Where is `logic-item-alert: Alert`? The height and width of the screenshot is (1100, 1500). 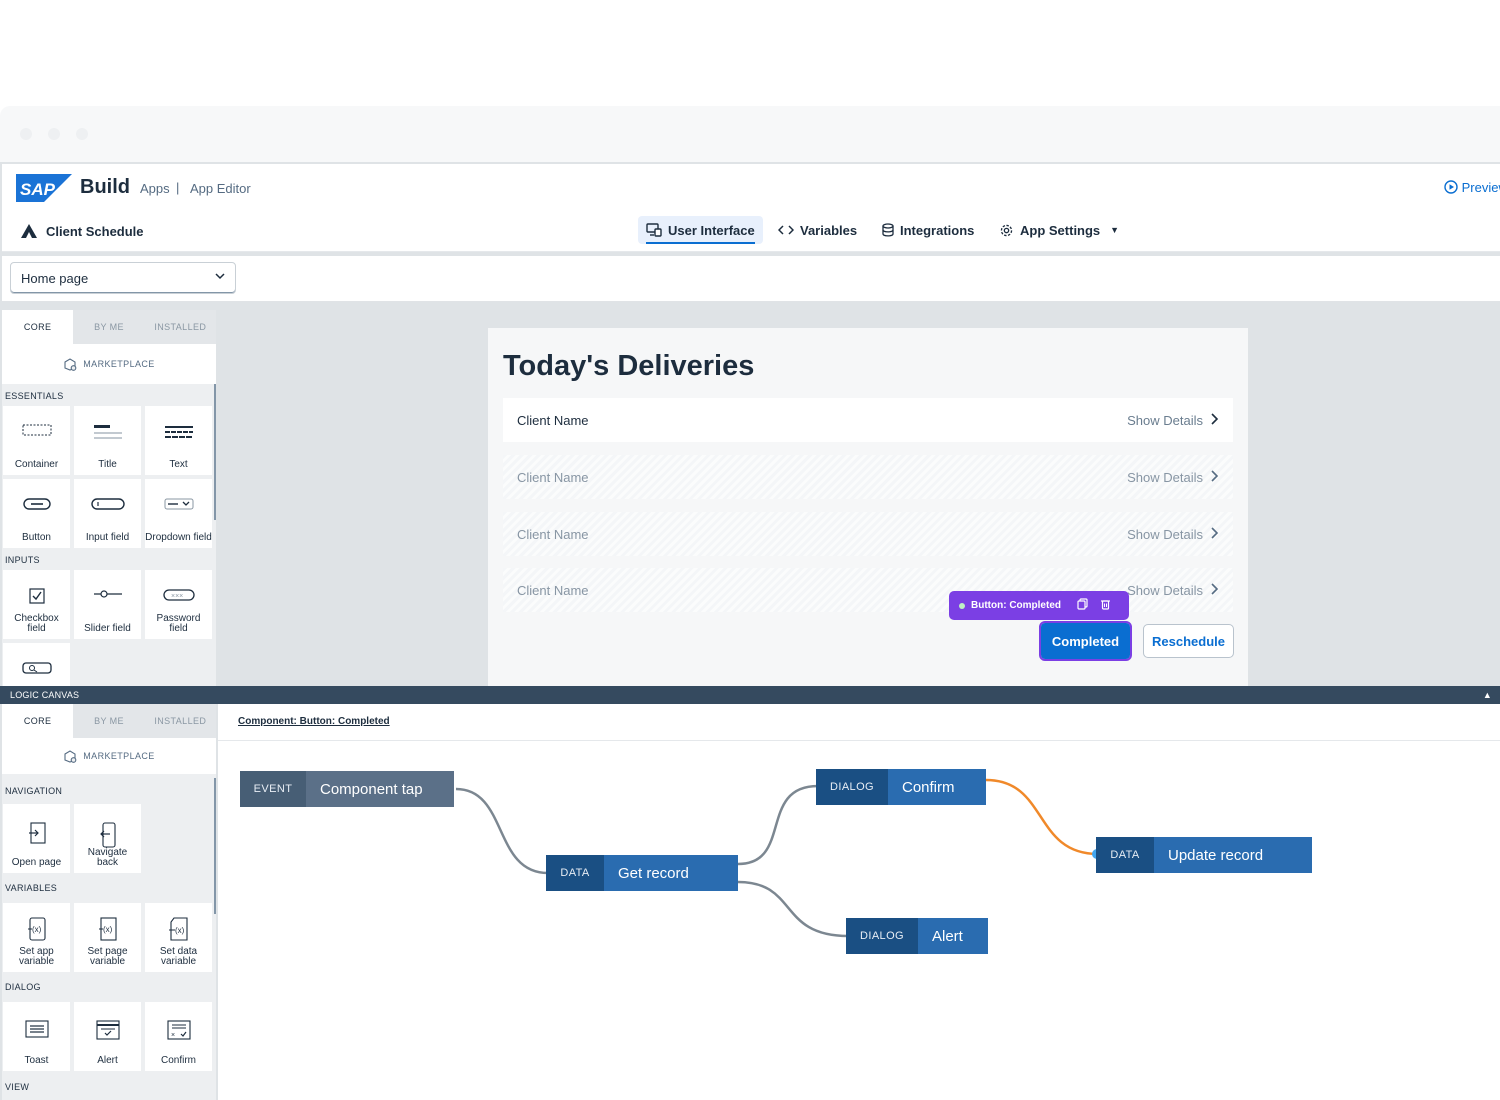
logic-item-alert: Alert is located at coordinates (107, 1036).